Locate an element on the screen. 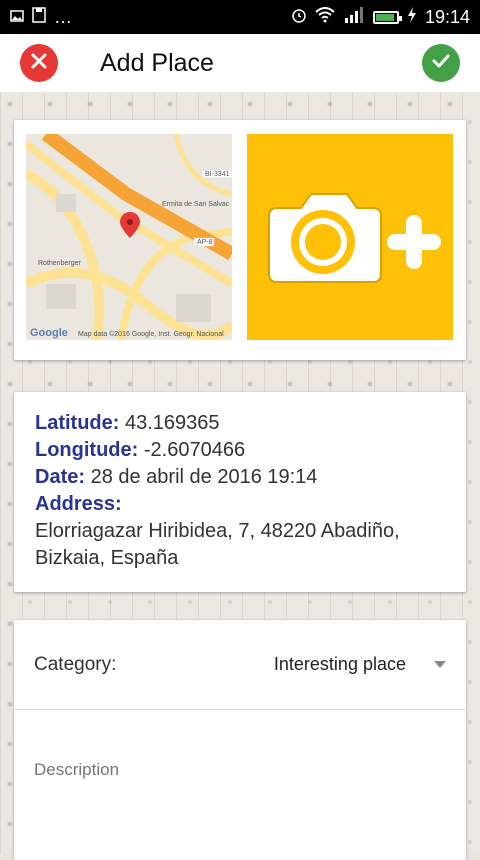 Image resolution: width=480 pixels, height=860 pixels. category-select: Interesting place is located at coordinates (360, 664).